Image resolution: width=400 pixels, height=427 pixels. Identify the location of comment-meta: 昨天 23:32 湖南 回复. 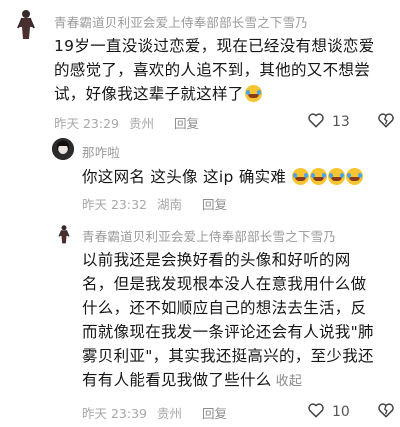
(154, 203).